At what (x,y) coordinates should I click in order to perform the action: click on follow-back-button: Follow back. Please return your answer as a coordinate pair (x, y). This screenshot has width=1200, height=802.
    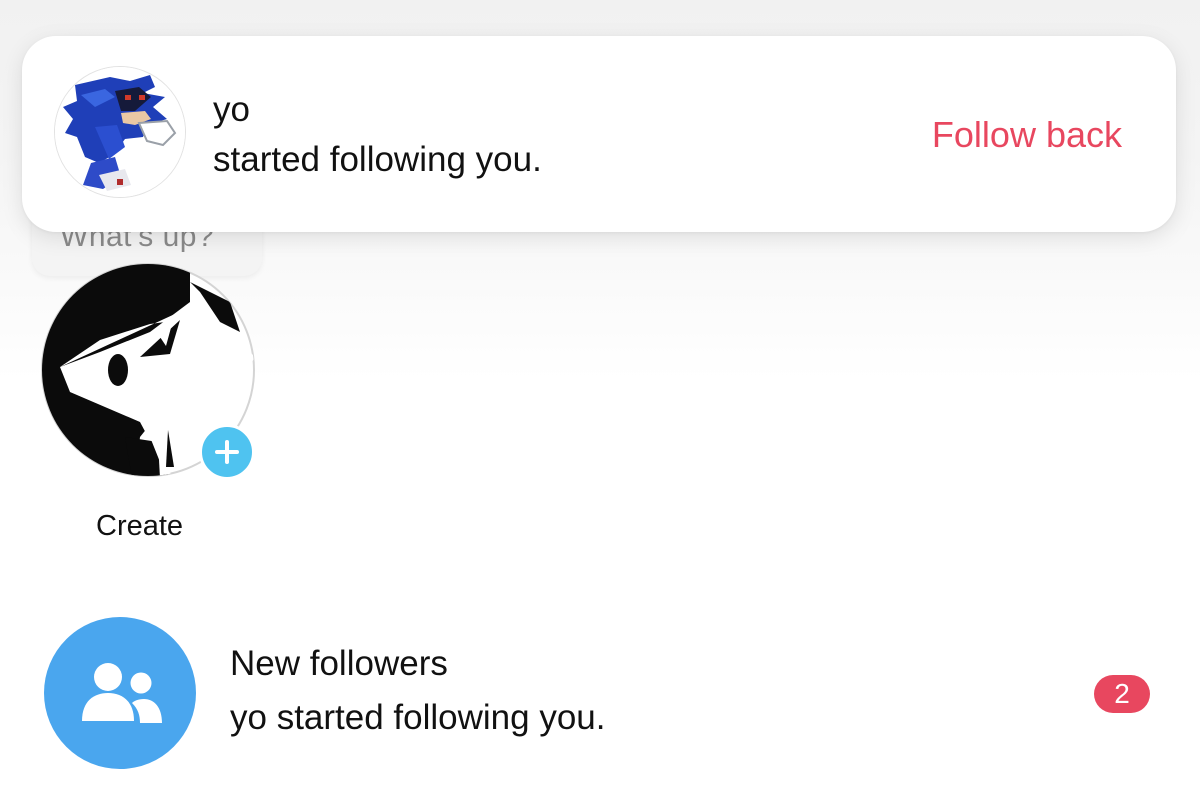
    Looking at the image, I should click on (1027, 135).